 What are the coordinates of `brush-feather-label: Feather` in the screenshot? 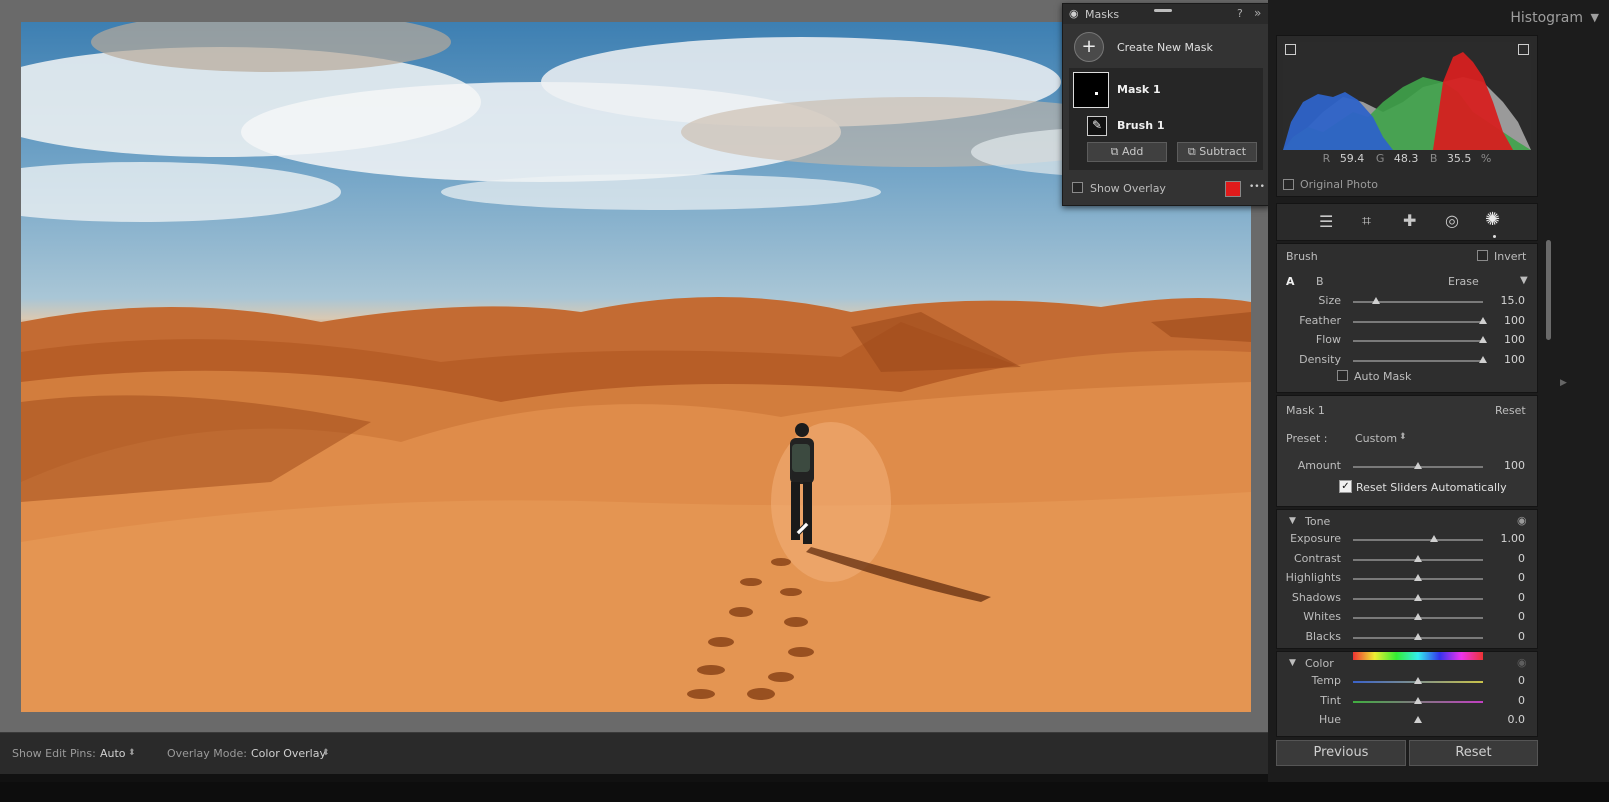 It's located at (1320, 320).